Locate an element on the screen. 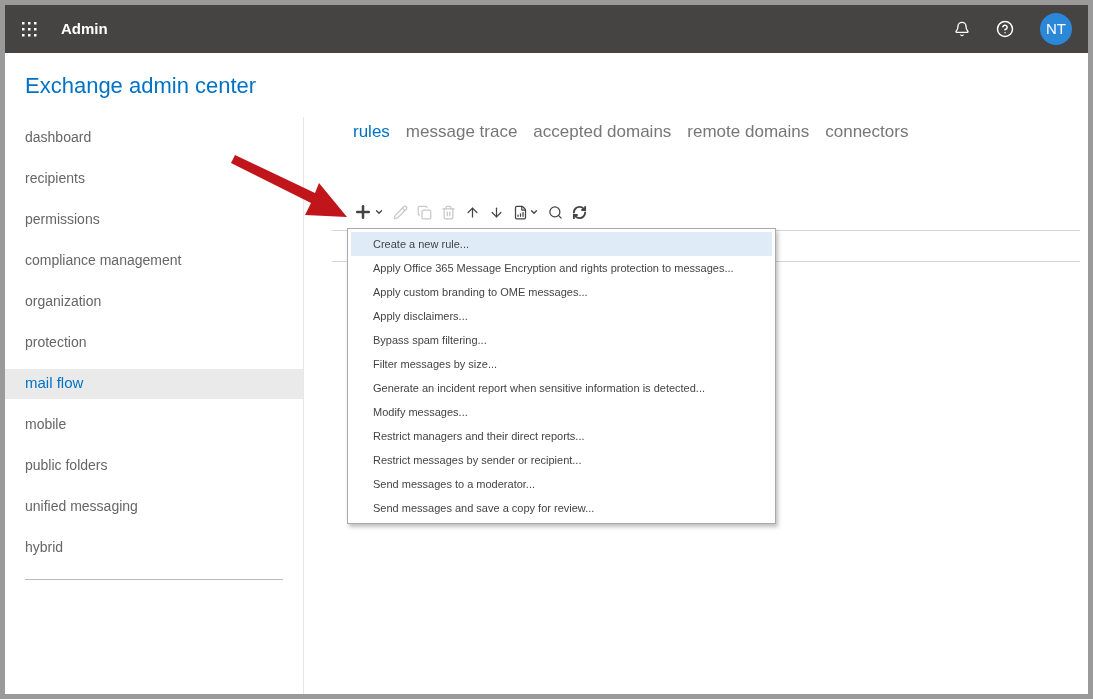  page-title: Exchange admin center is located at coordinates (141, 86).